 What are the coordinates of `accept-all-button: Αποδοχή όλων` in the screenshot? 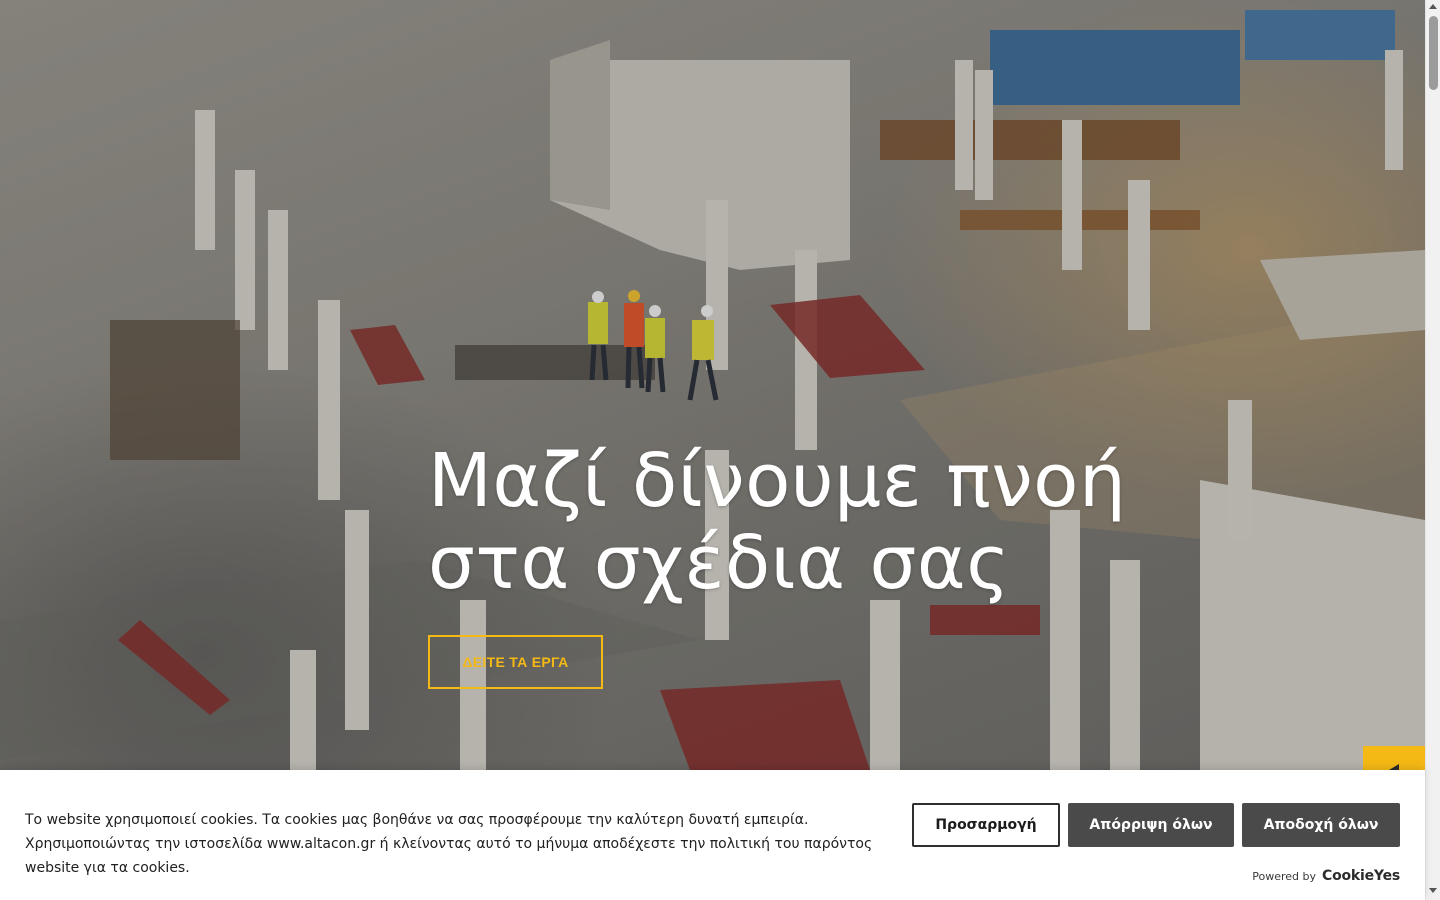 It's located at (1321, 825).